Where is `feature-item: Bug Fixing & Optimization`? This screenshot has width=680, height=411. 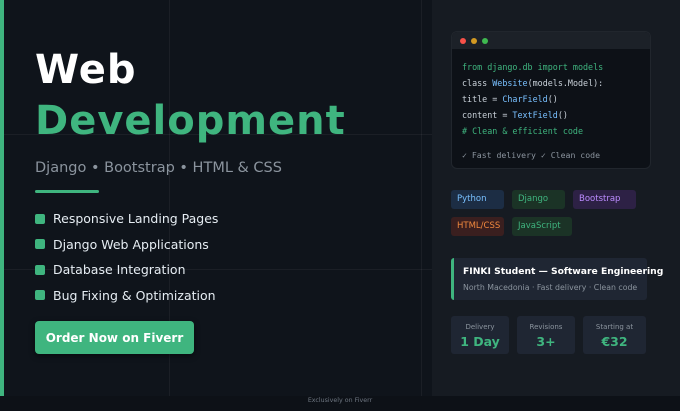
feature-item: Bug Fixing & Optimization is located at coordinates (126, 296).